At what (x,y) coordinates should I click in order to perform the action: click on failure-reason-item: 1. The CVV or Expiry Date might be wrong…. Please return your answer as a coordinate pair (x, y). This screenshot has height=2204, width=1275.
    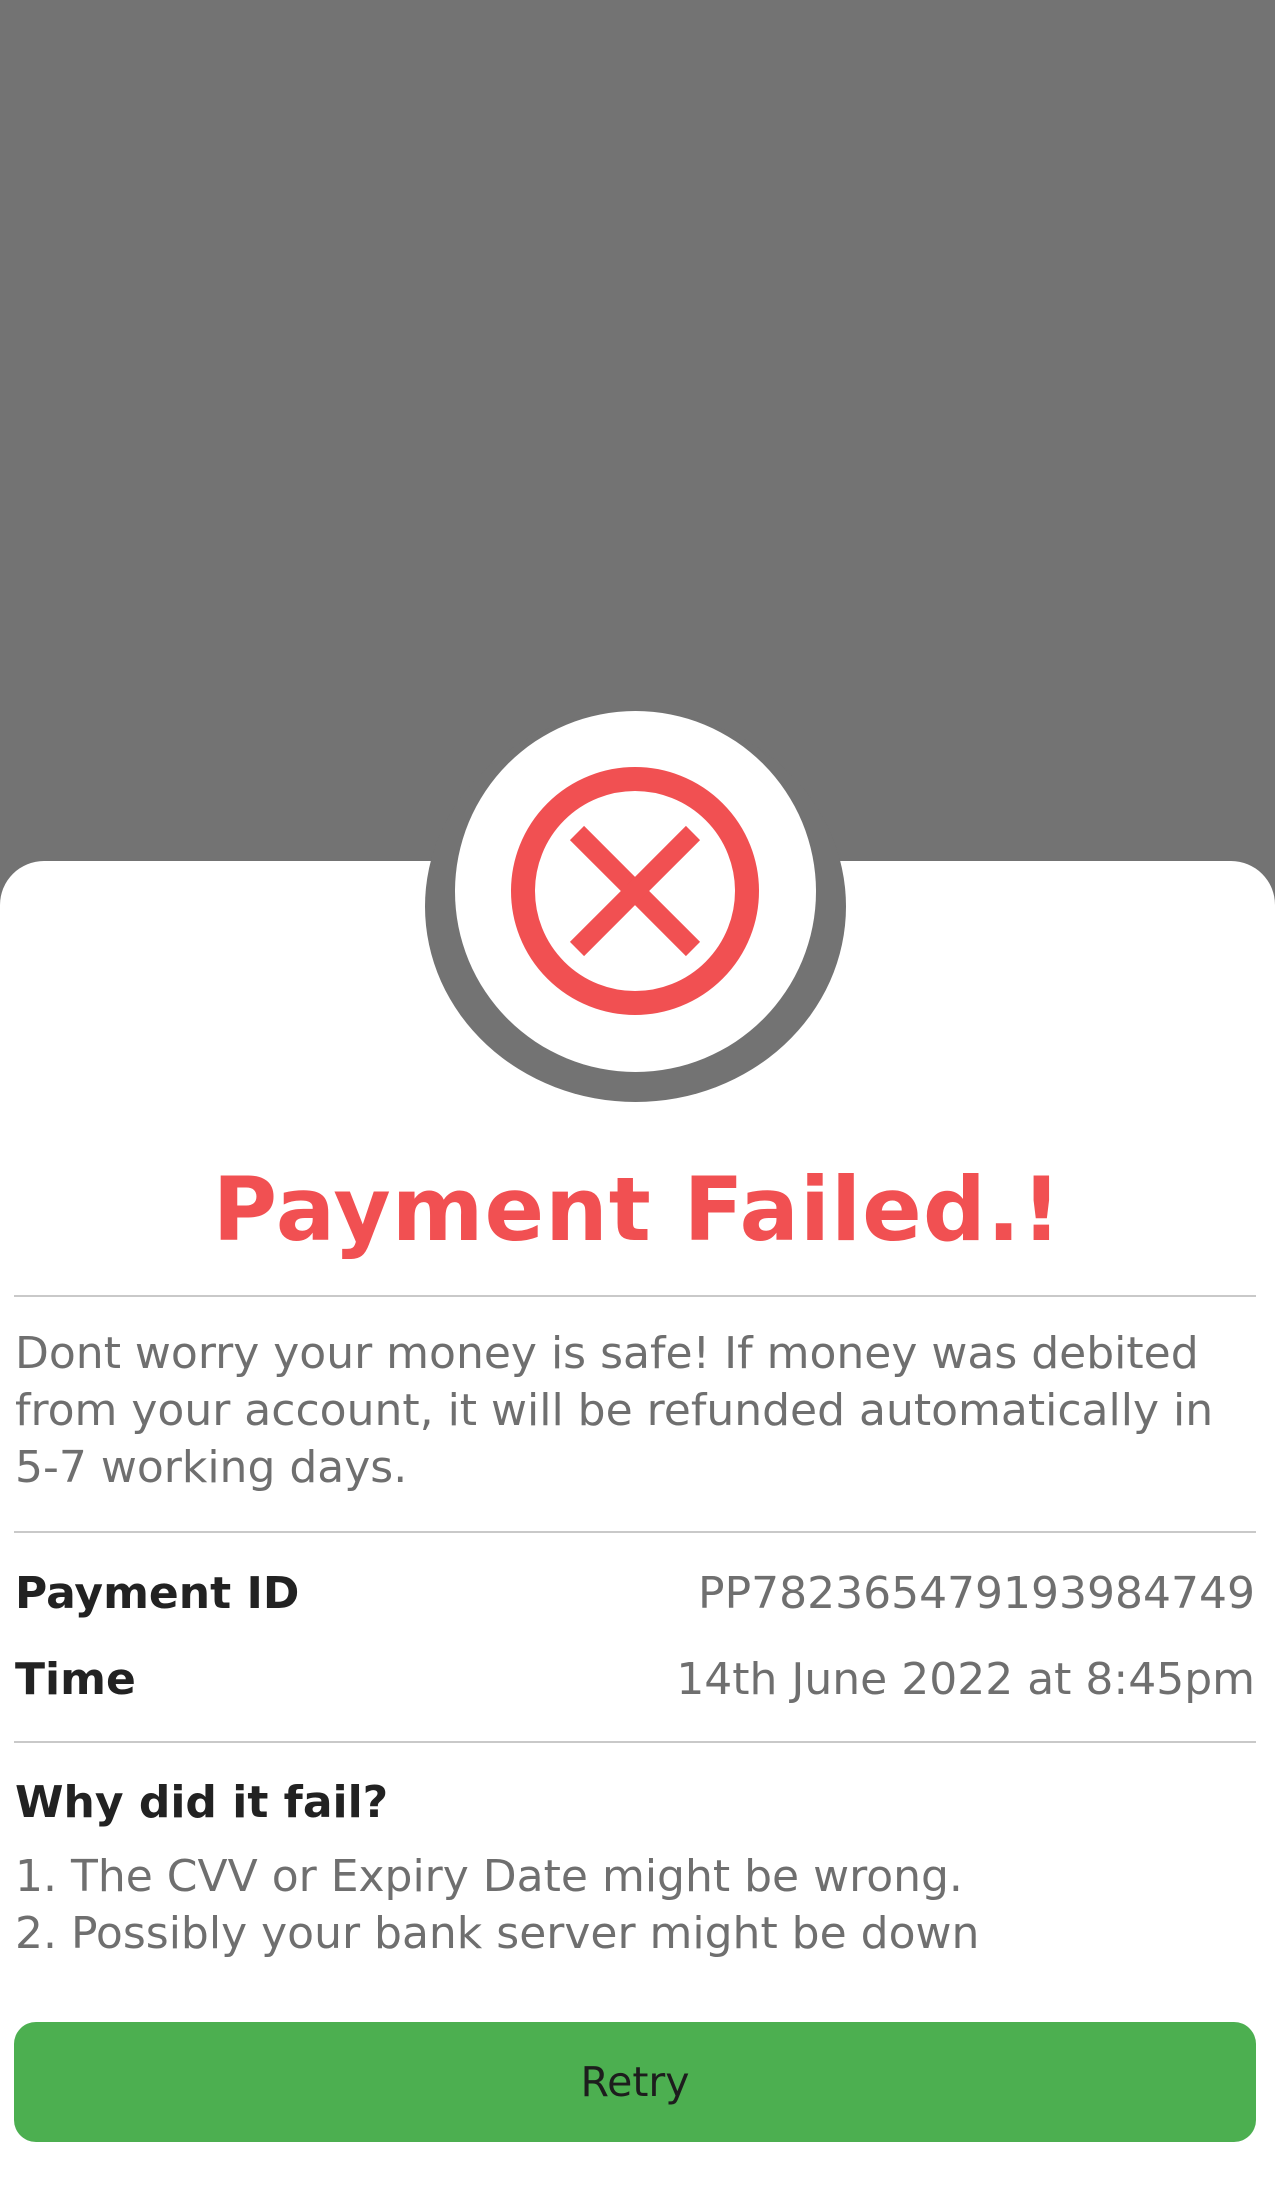
    Looking at the image, I should click on (489, 1876).